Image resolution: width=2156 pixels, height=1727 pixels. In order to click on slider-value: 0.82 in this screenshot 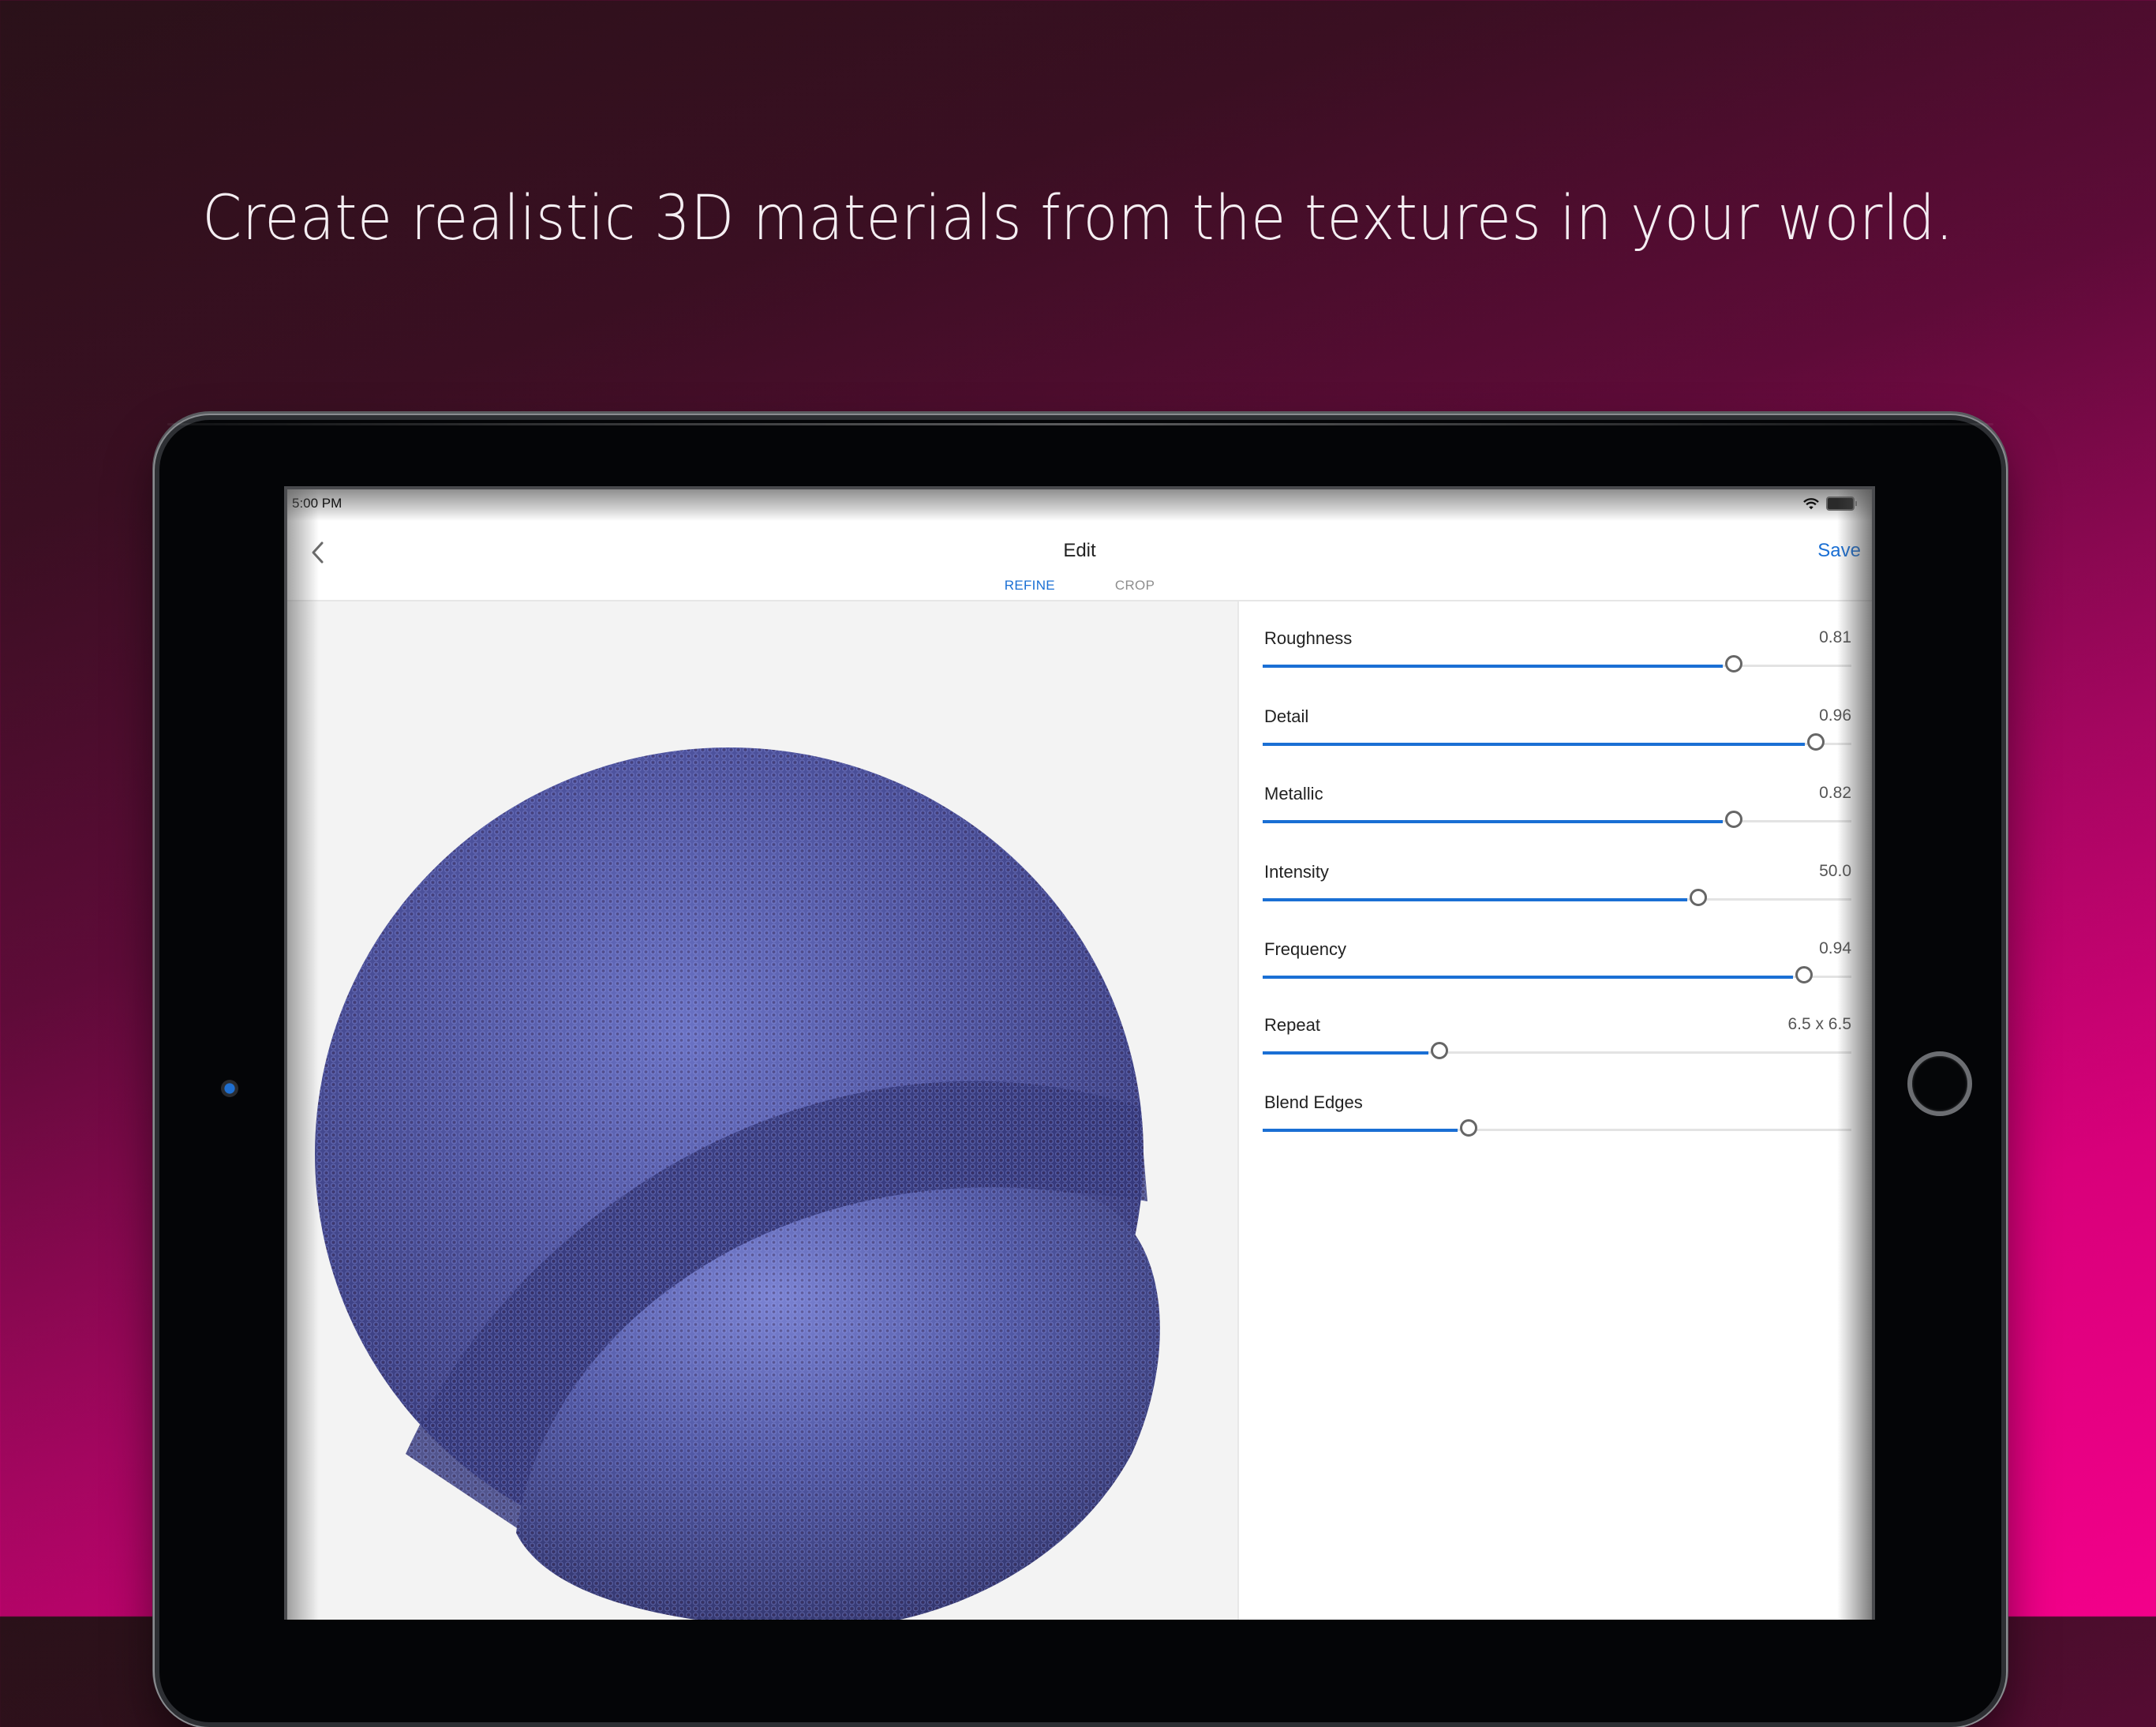, I will do `click(1835, 793)`.